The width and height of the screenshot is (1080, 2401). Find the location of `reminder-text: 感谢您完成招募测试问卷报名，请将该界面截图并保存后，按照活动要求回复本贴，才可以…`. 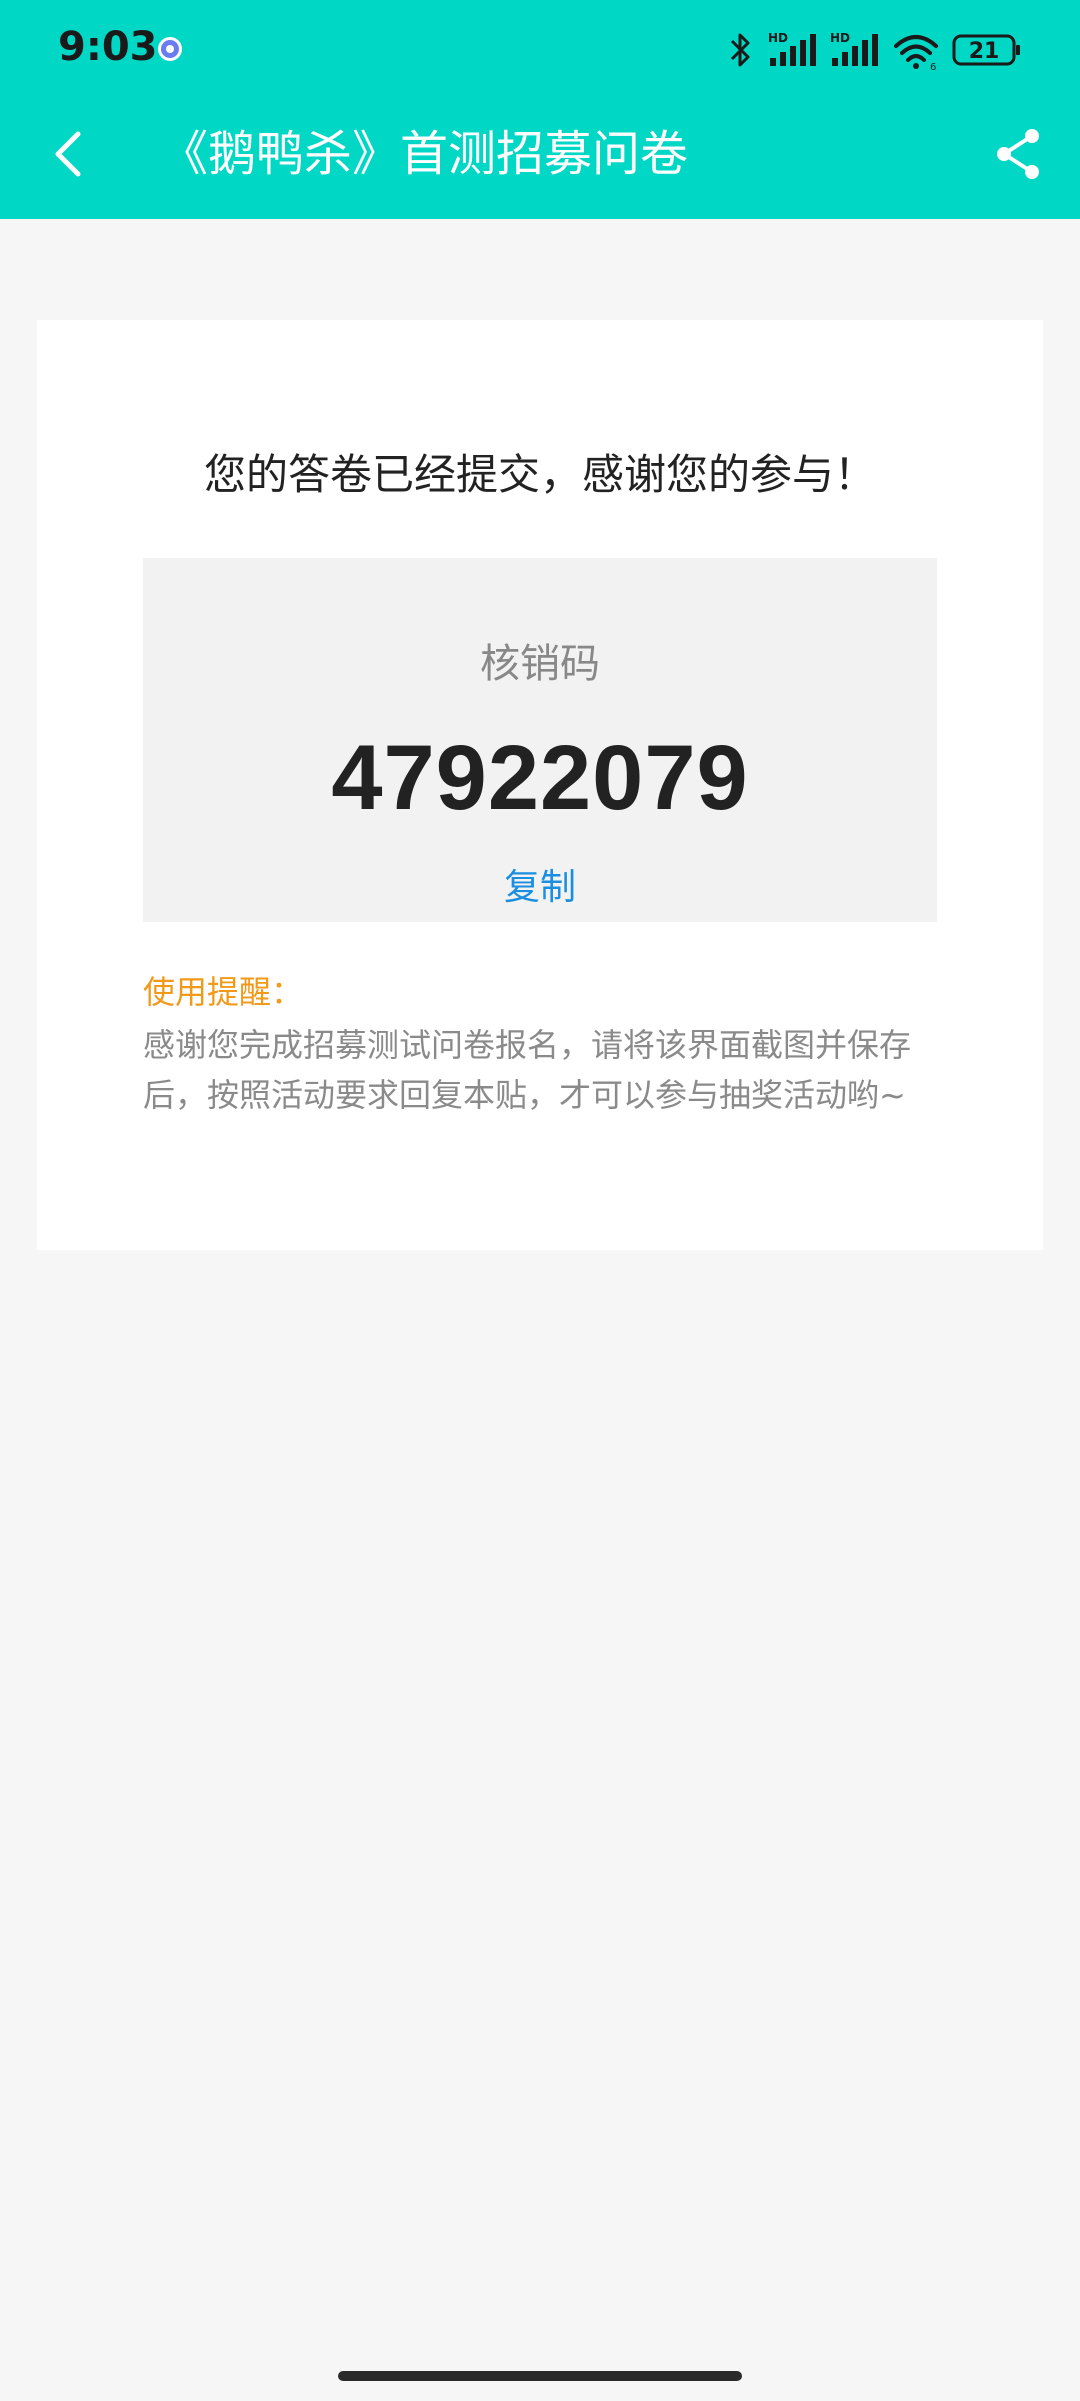

reminder-text: 感谢您完成招募测试问卷报名，请将该界面截图并保存后，按照活动要求回复本贴，才可以… is located at coordinates (527, 1070).